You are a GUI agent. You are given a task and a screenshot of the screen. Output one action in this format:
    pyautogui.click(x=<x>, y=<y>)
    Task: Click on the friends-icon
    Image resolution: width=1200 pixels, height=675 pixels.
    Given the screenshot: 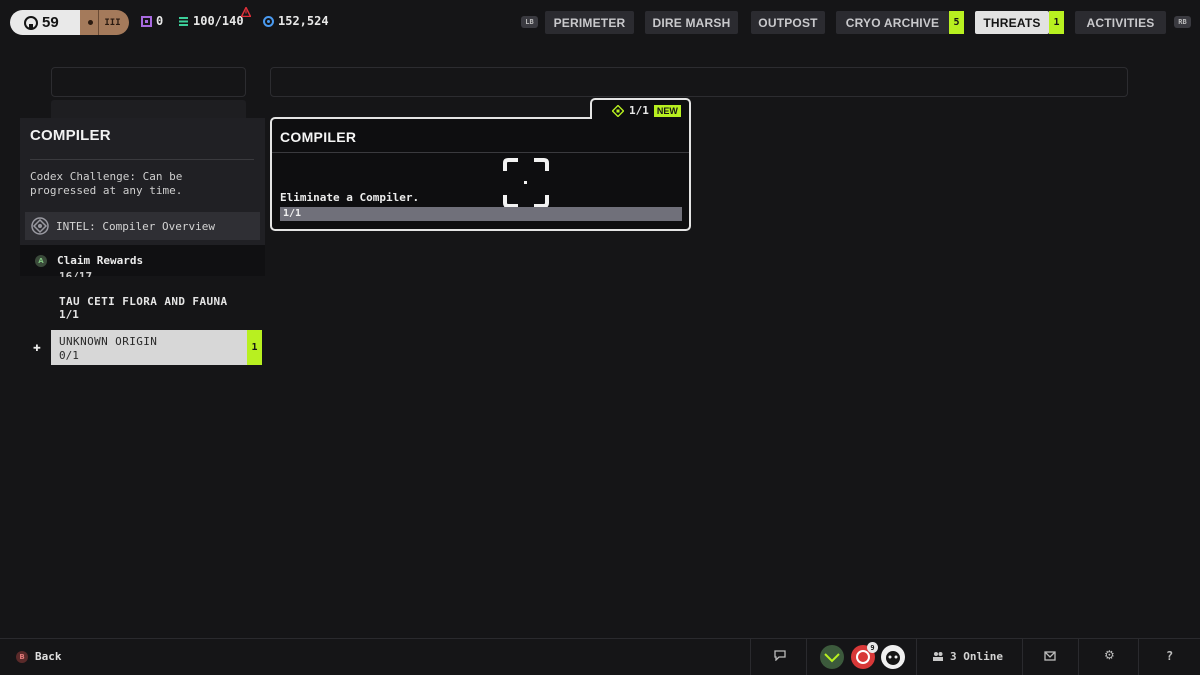 What is the action you would take?
    pyautogui.click(x=938, y=656)
    